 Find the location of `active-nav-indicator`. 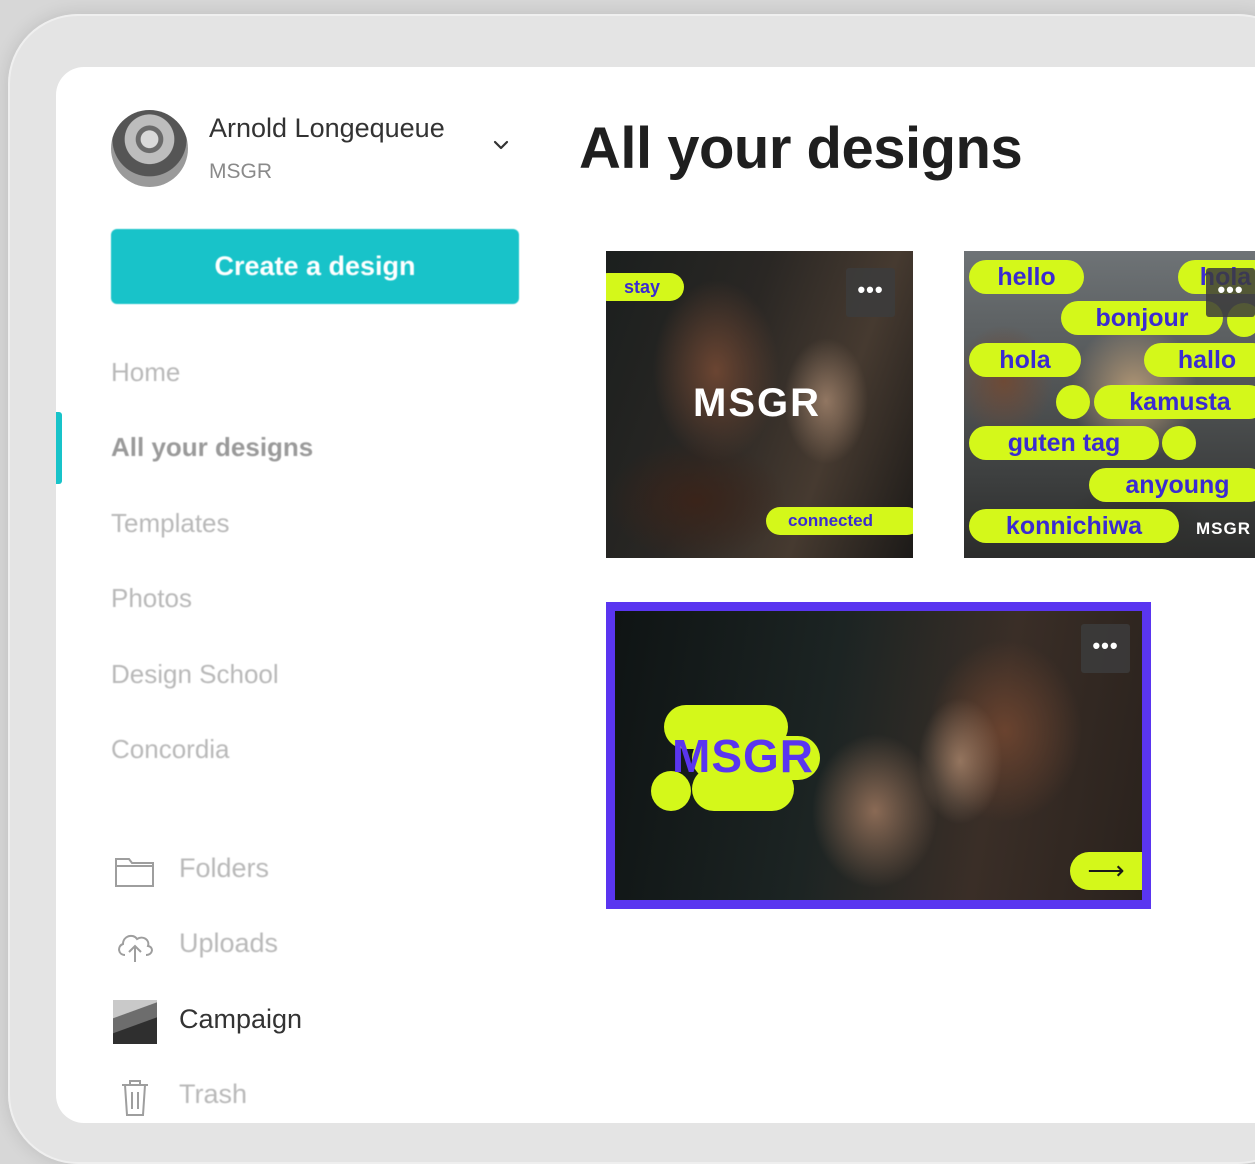

active-nav-indicator is located at coordinates (59, 448).